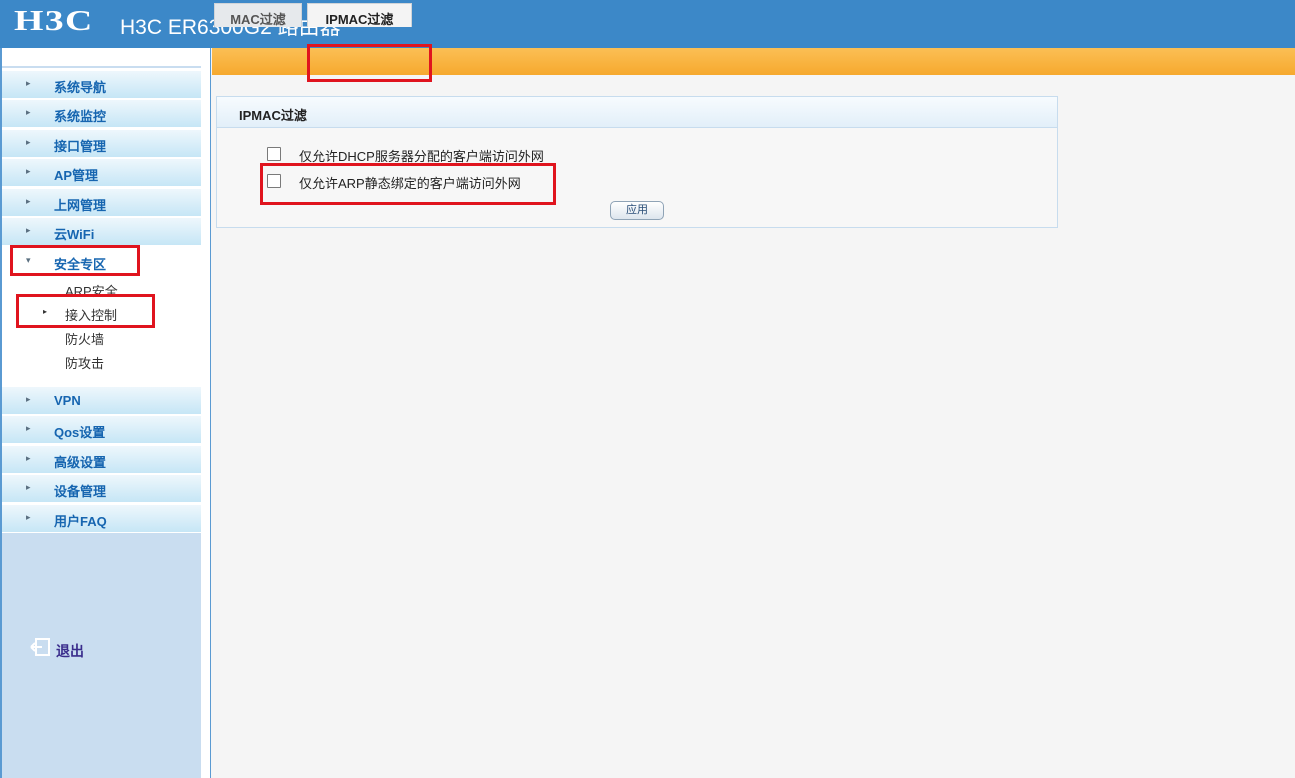  Describe the element at coordinates (67, 400) in the screenshot. I see `sidebar-item-label: VPN` at that location.